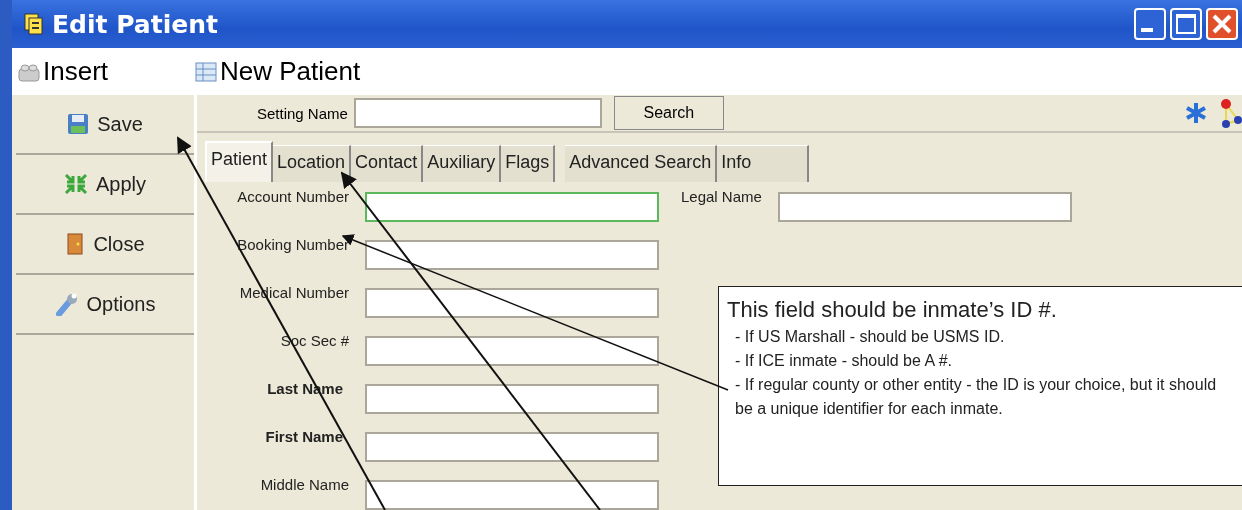 The width and height of the screenshot is (1242, 510). What do you see at coordinates (528, 163) in the screenshot?
I see `tab: Flags` at bounding box center [528, 163].